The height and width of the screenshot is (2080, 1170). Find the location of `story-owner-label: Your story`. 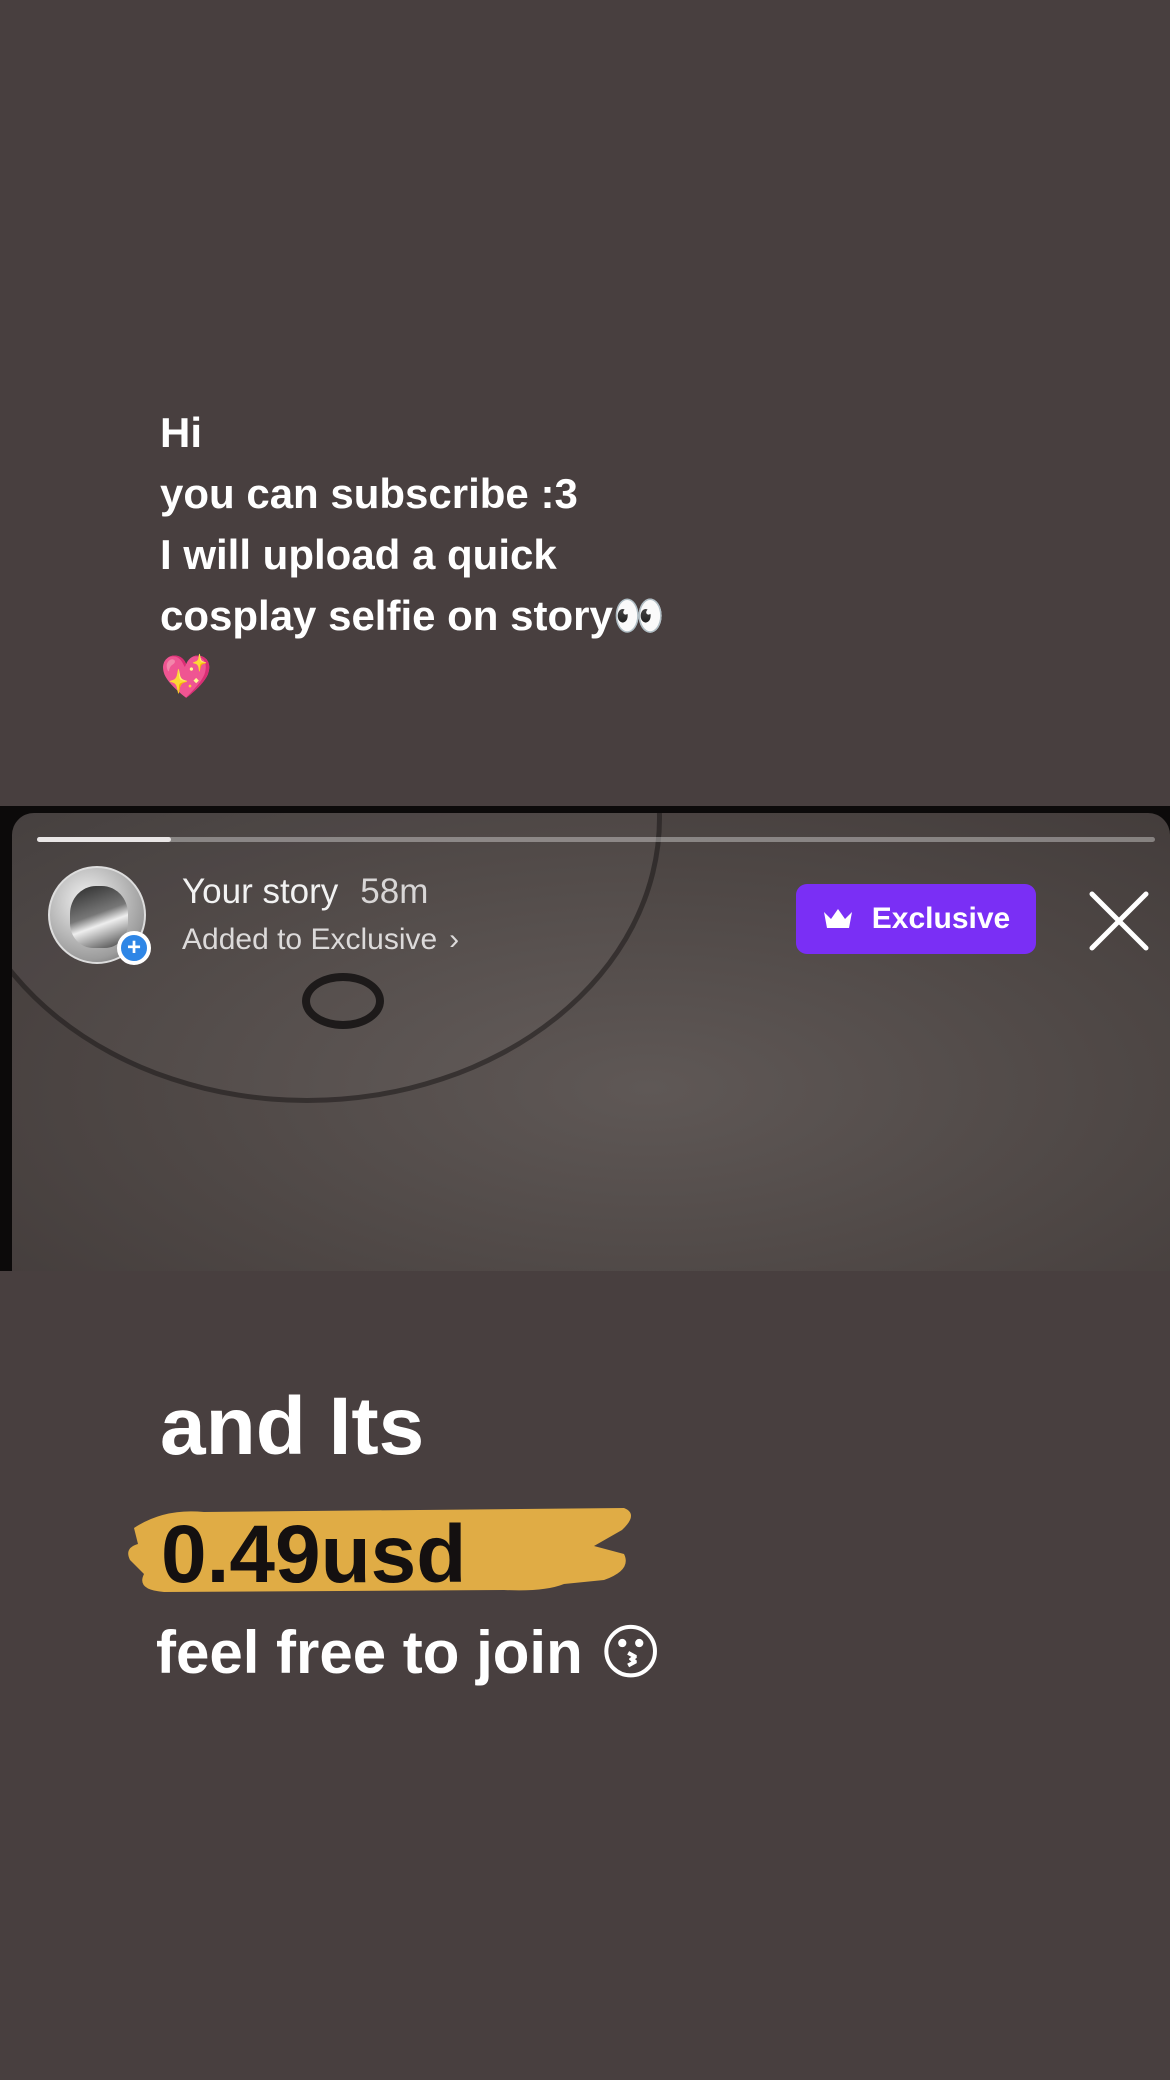

story-owner-label: Your story is located at coordinates (260, 891).